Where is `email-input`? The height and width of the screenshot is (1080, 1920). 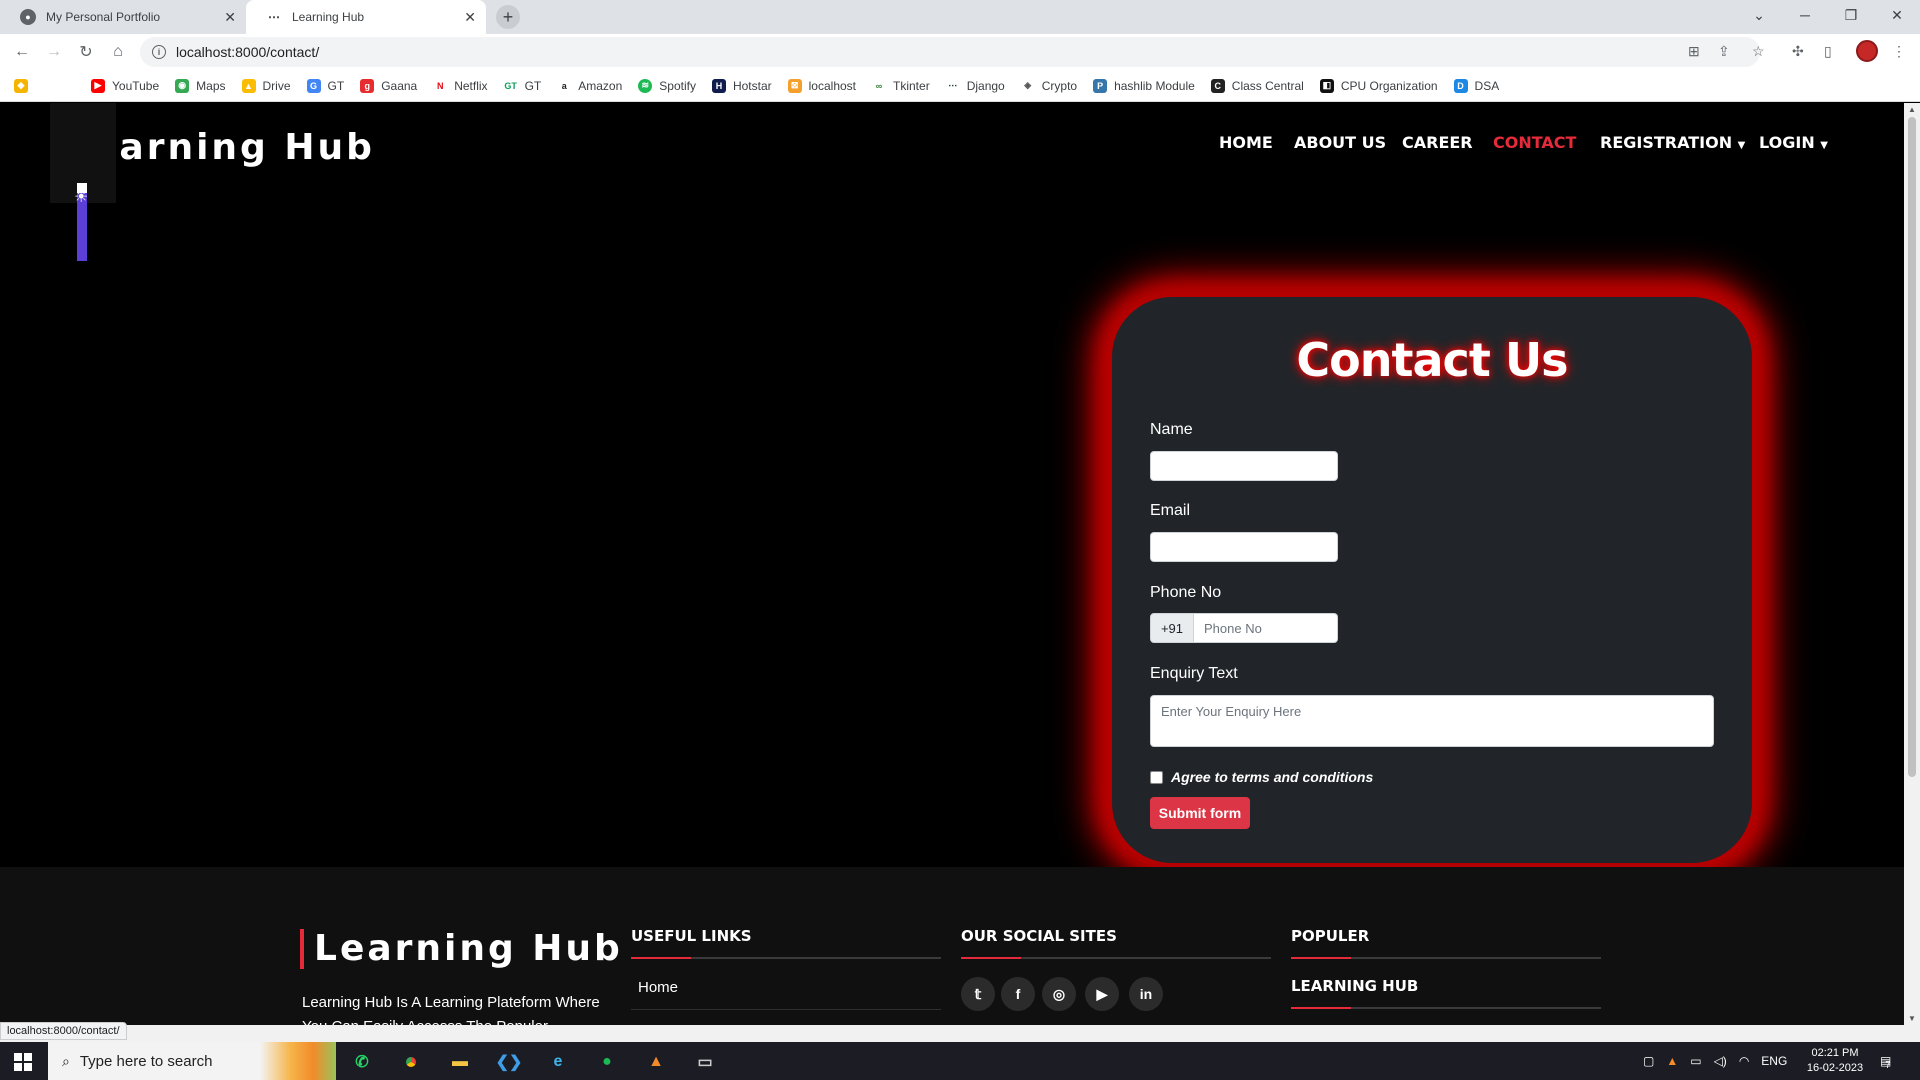 email-input is located at coordinates (1244, 547).